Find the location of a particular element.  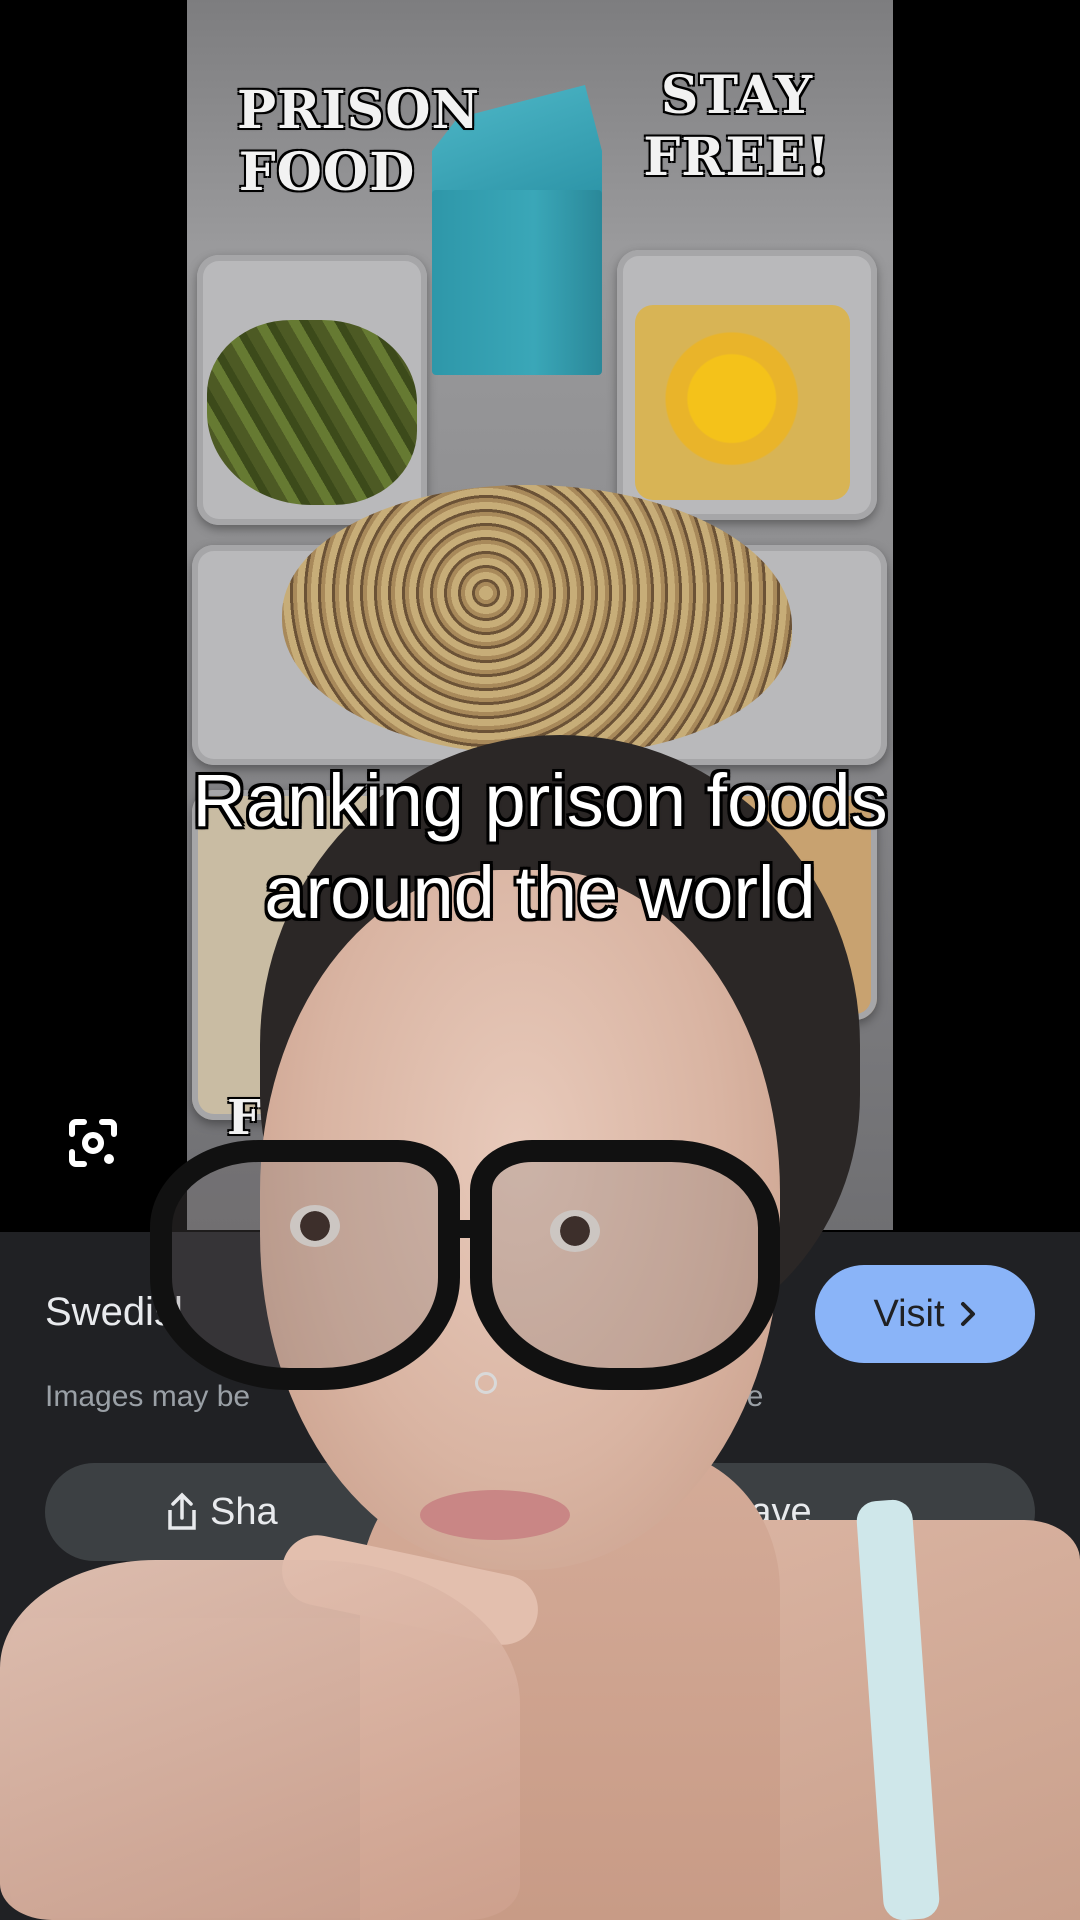

video-caption: Ranking prison foods around the world is located at coordinates (540, 847).